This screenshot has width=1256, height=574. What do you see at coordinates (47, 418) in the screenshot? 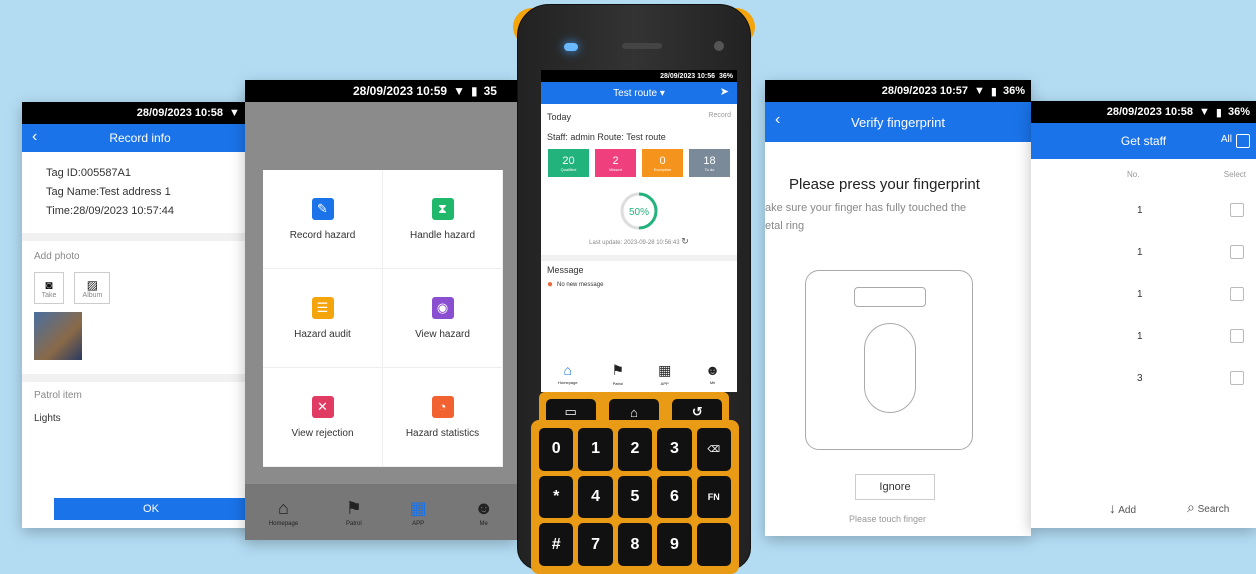
I see `patrol-item-value: Lights` at bounding box center [47, 418].